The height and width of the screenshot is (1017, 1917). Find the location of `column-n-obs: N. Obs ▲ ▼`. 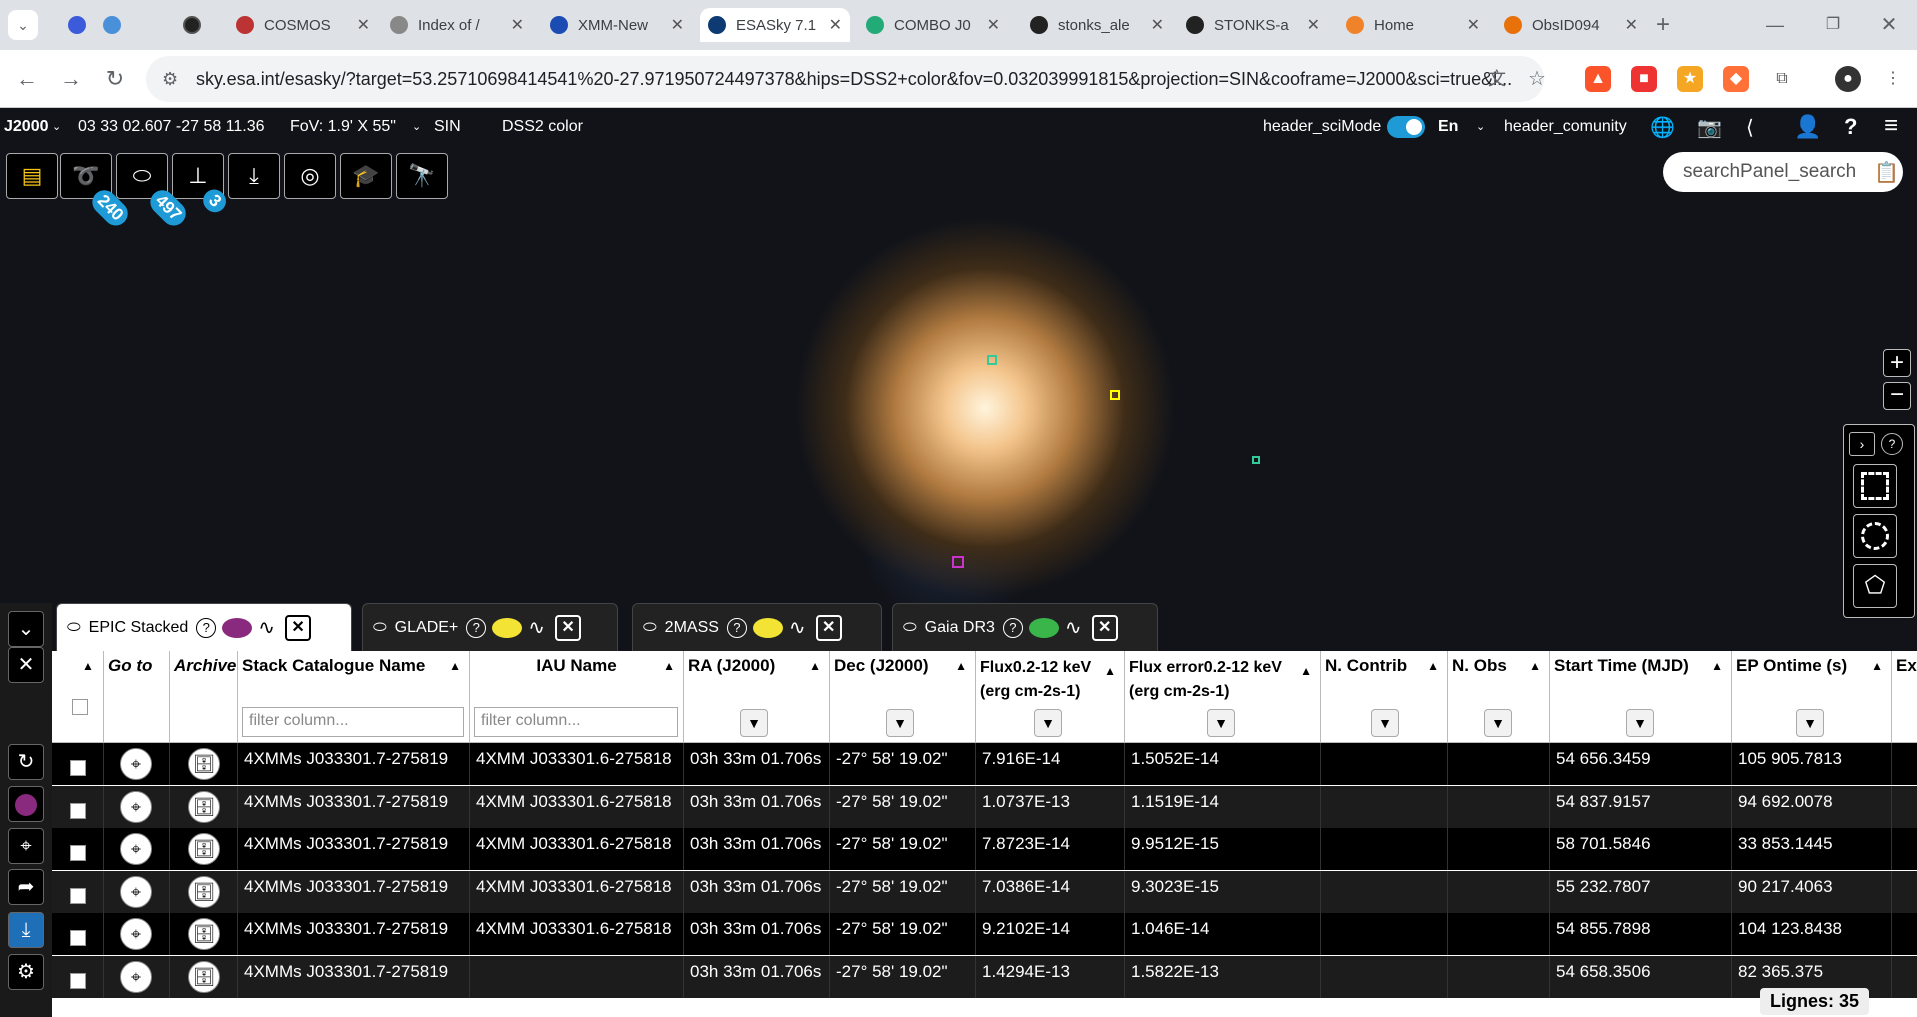

column-n-obs: N. Obs ▲ ▼ is located at coordinates (1499, 697).